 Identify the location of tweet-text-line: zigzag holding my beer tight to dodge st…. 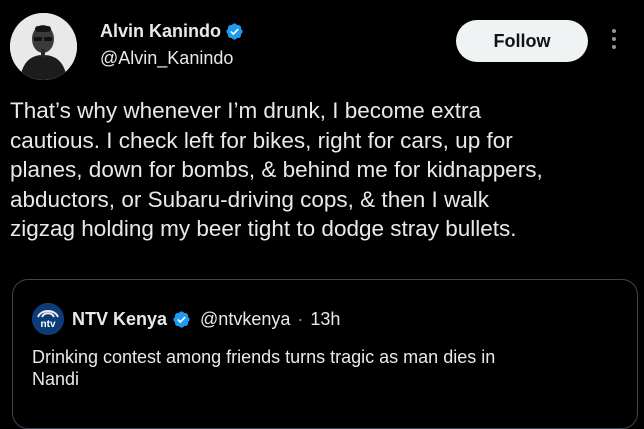
(263, 228).